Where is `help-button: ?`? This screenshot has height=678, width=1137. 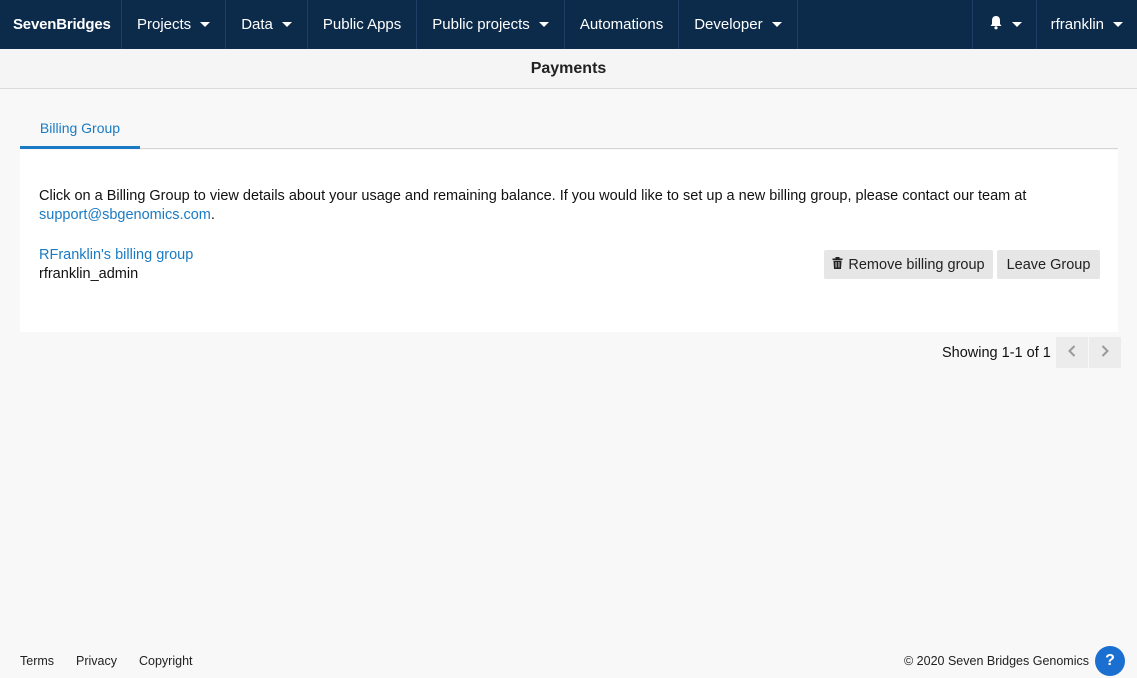
help-button: ? is located at coordinates (1110, 661).